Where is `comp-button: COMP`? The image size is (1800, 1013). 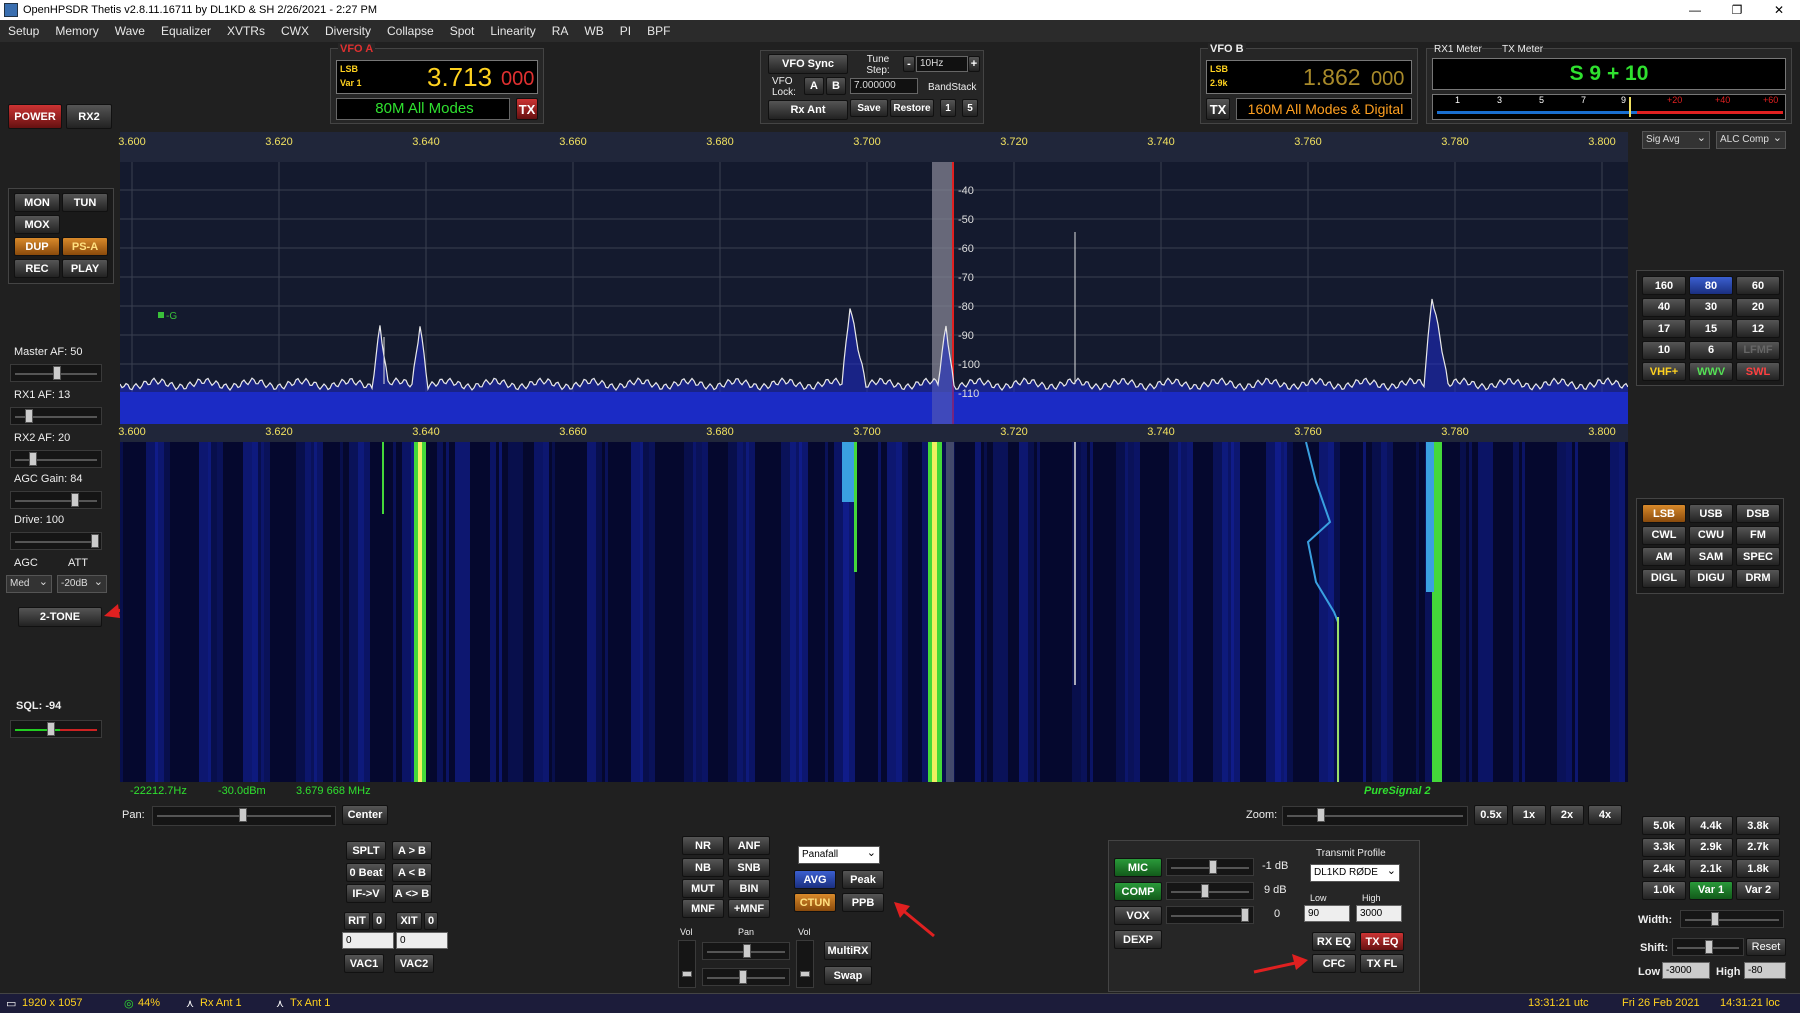
comp-button: COMP is located at coordinates (1138, 891).